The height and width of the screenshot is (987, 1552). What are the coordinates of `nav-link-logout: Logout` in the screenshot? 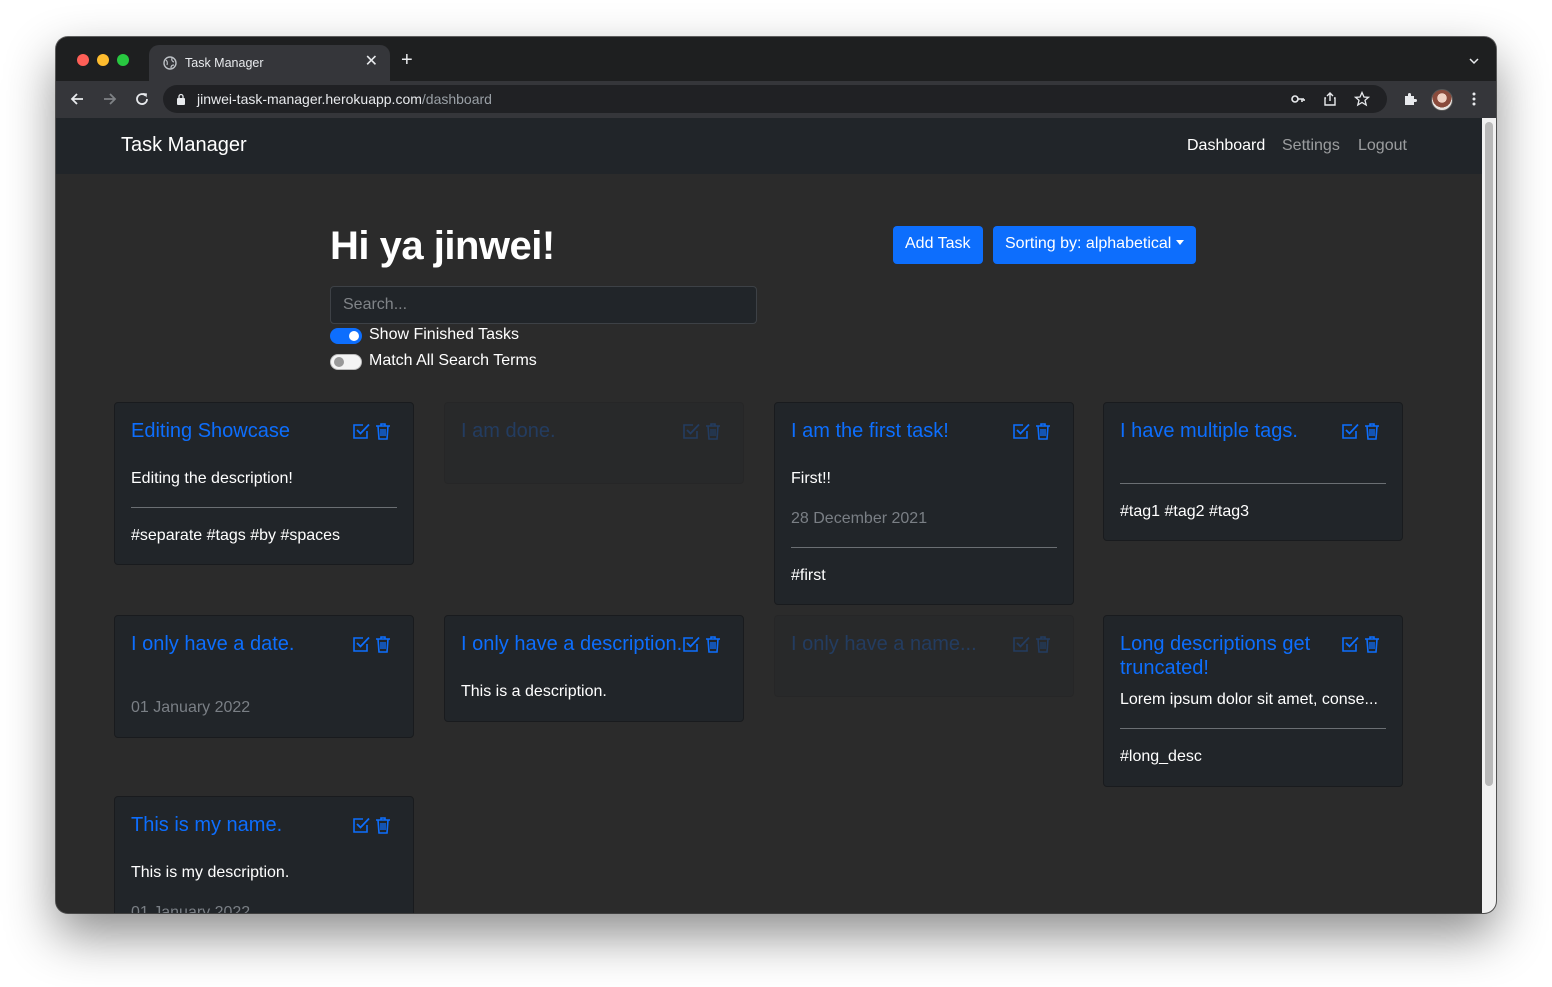 It's located at (1382, 146).